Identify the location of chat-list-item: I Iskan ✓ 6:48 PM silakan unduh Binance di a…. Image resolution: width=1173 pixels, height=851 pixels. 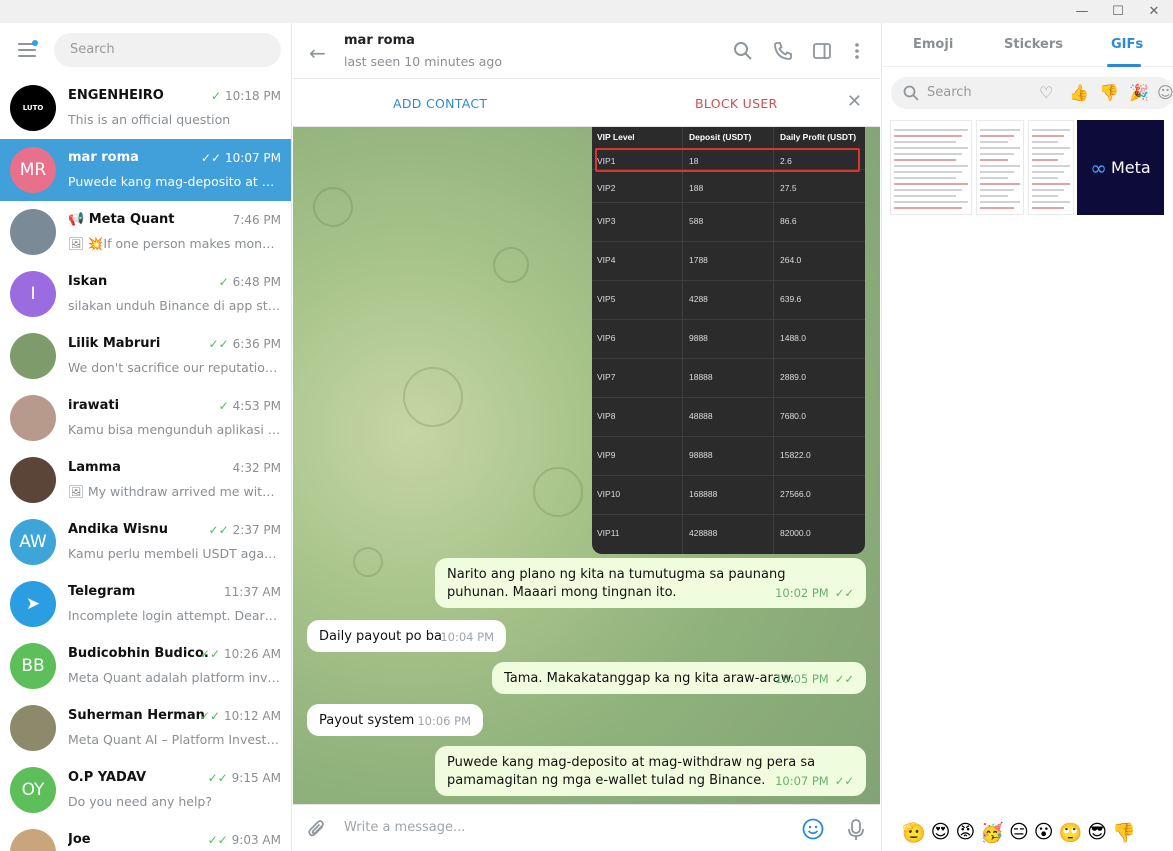
(145, 294).